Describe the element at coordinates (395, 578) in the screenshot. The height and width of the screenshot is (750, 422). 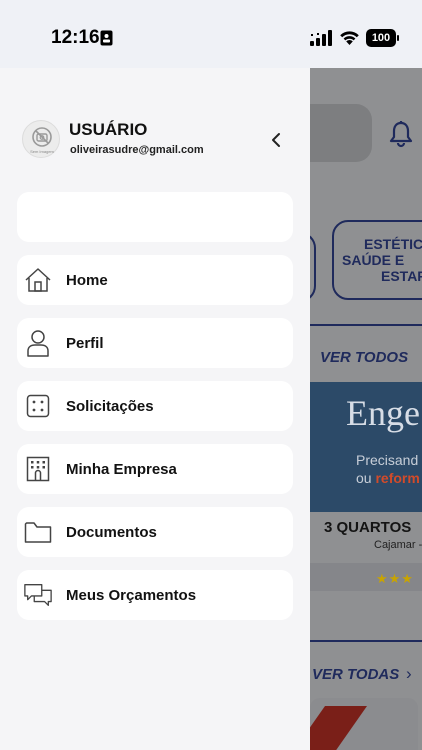
I see `rating-stars: ★★★` at that location.